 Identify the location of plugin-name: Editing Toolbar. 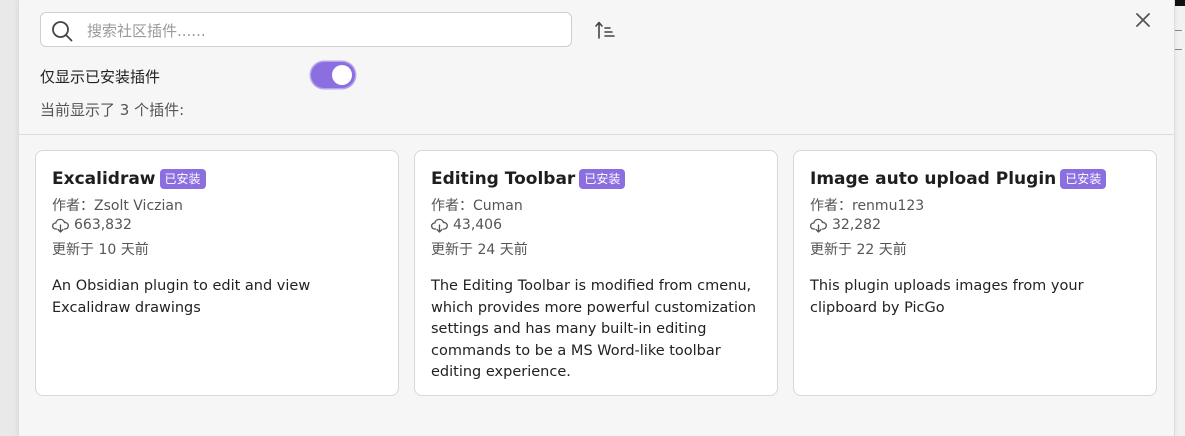
(503, 179).